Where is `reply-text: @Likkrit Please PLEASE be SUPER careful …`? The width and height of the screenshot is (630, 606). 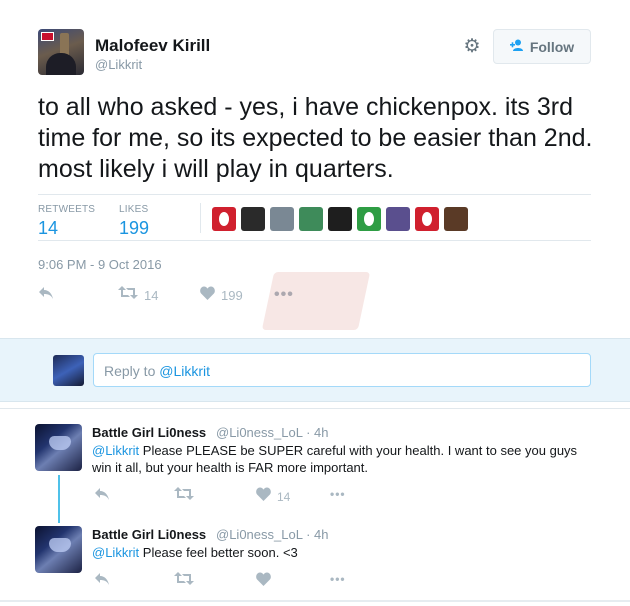 reply-text: @Likkrit Please PLEASE be SUPER careful … is located at coordinates (342, 459).